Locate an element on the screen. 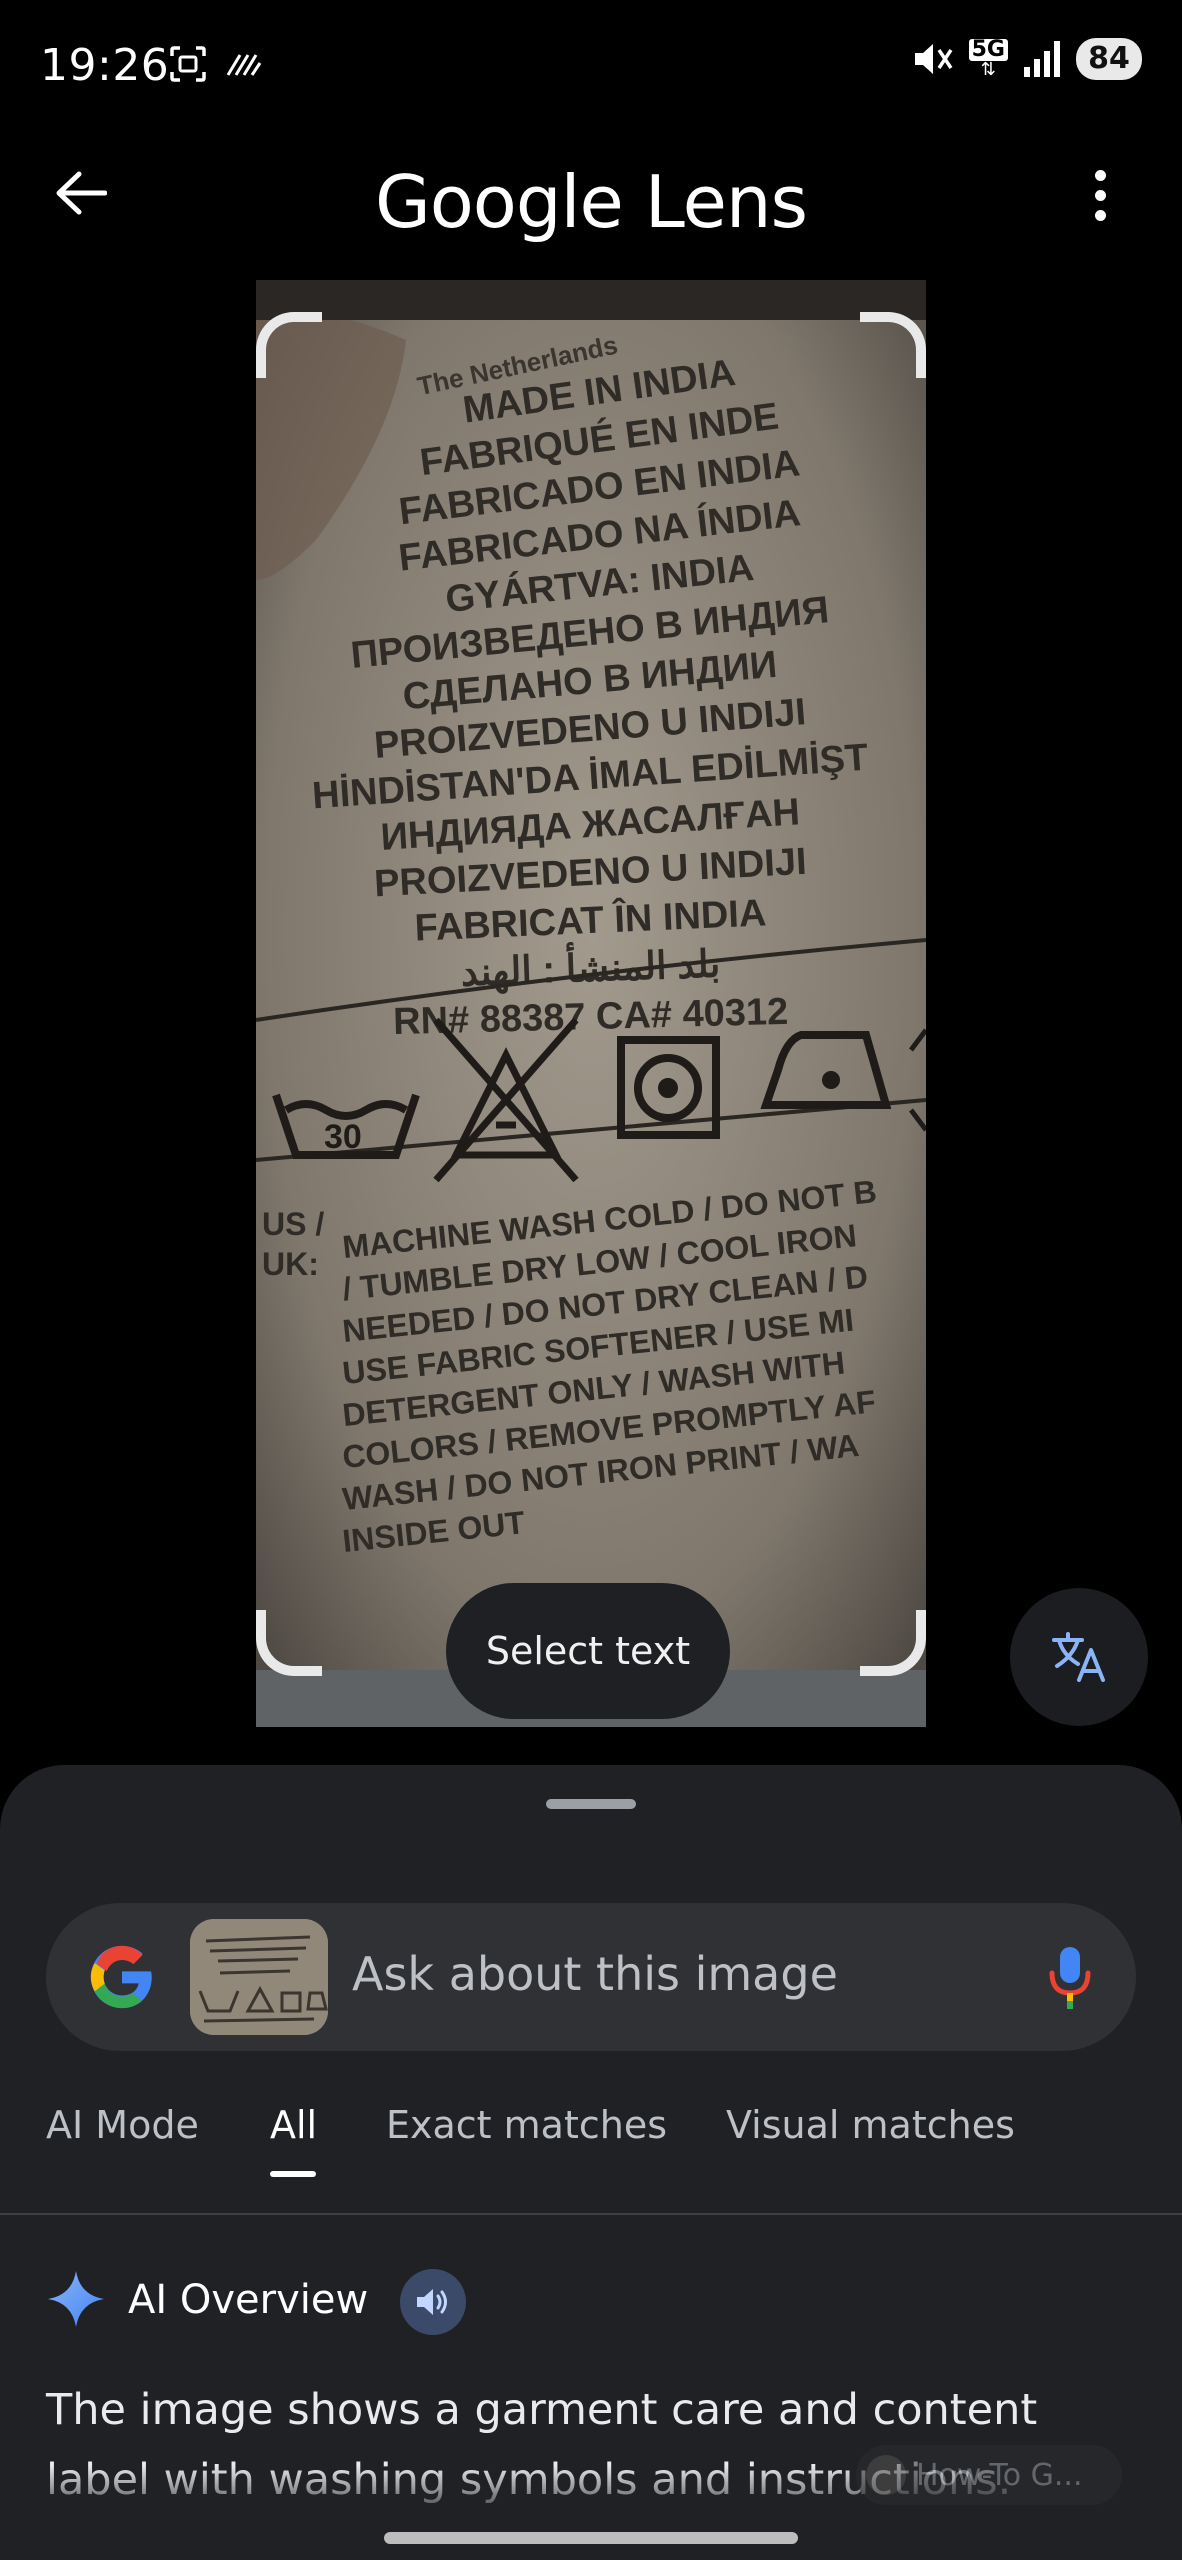 This screenshot has width=1182, height=2560. more-options-button is located at coordinates (1100, 195).